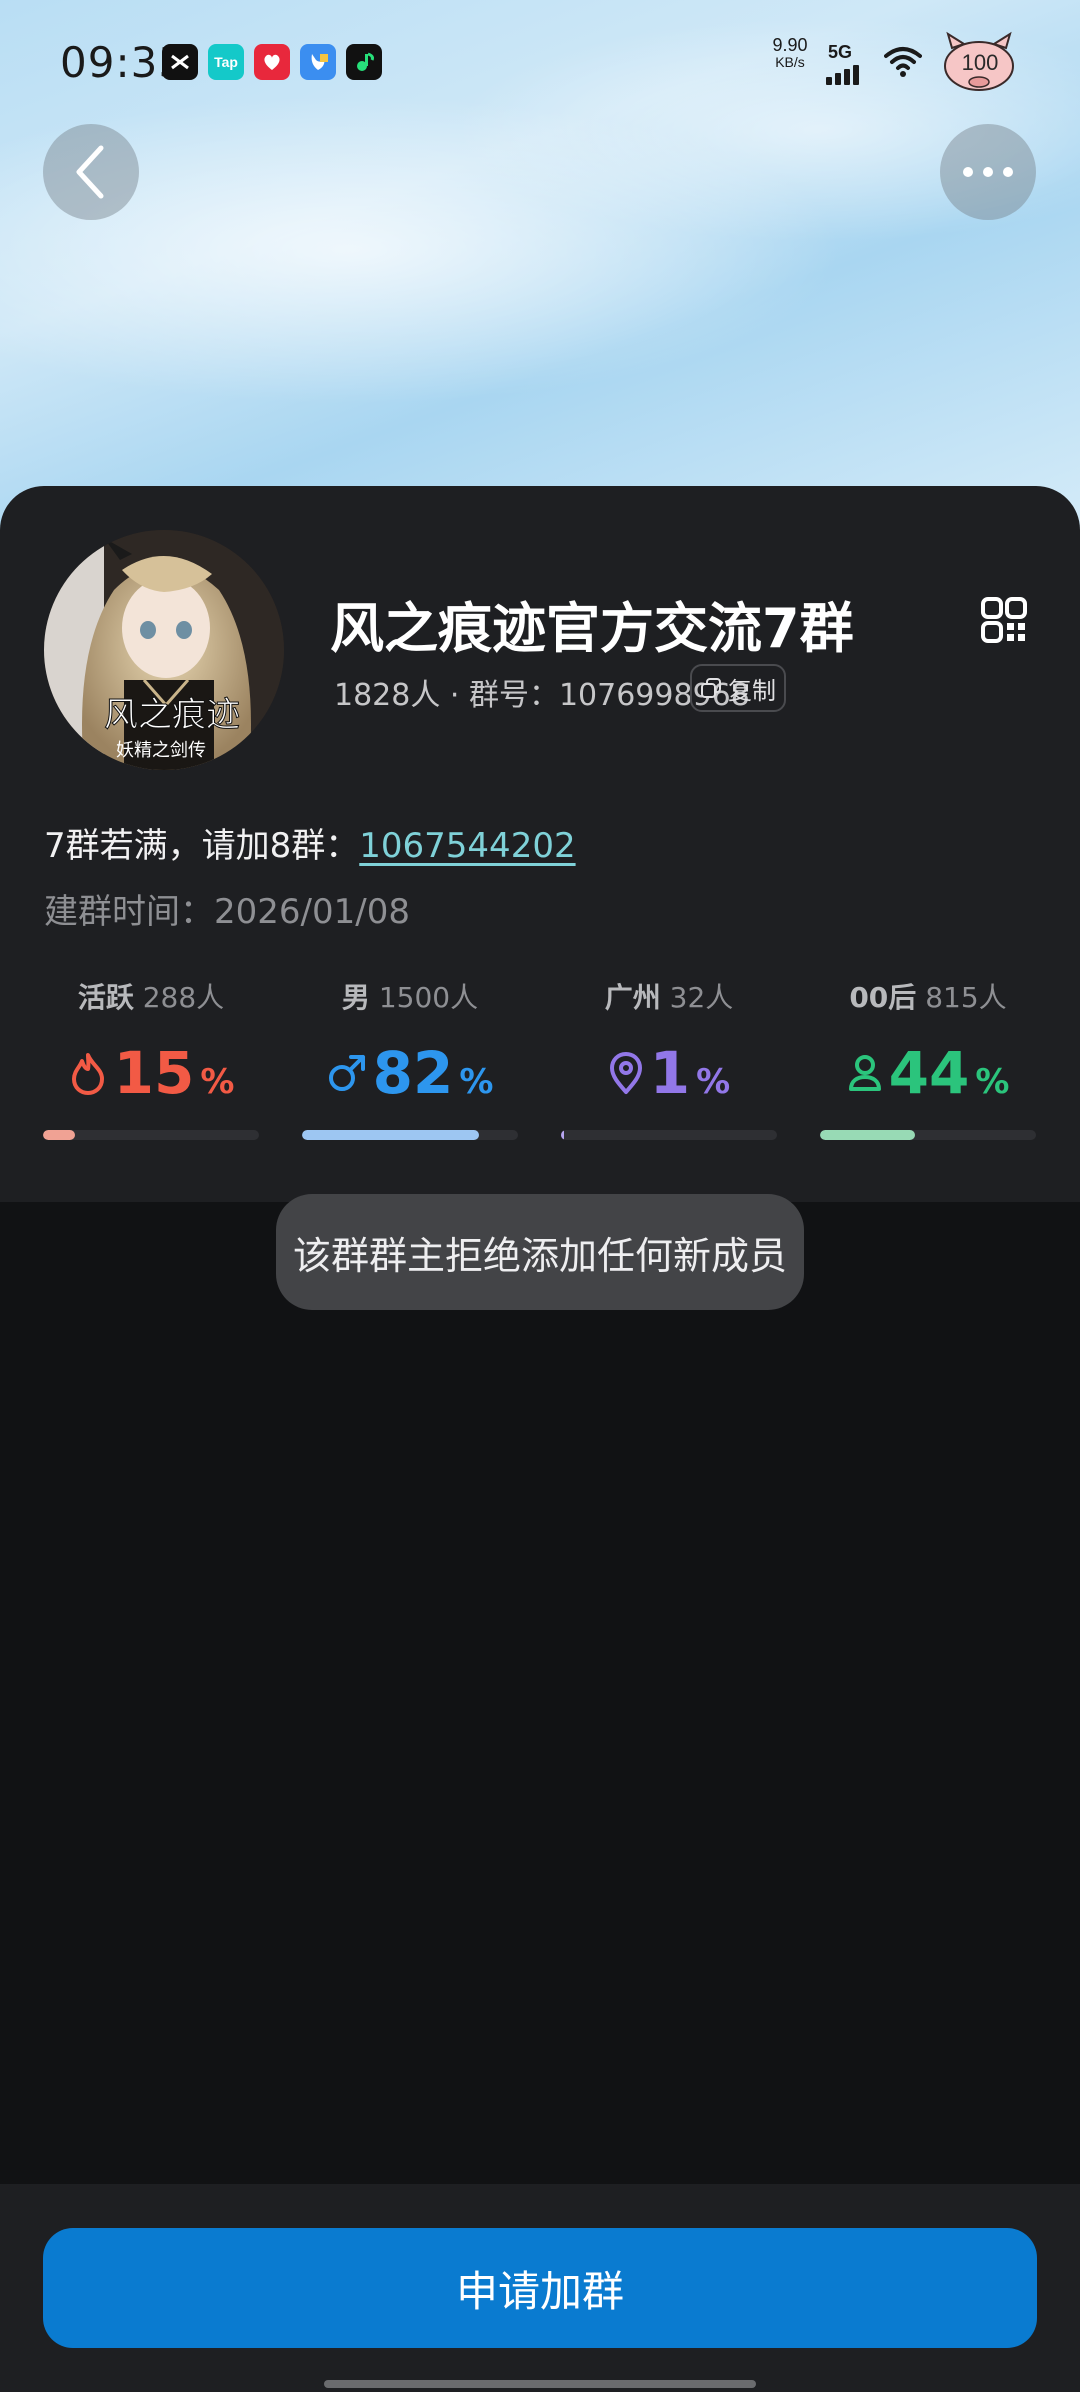 The width and height of the screenshot is (1080, 2392). What do you see at coordinates (868, 1135) in the screenshot?
I see `stat-age-bar` at bounding box center [868, 1135].